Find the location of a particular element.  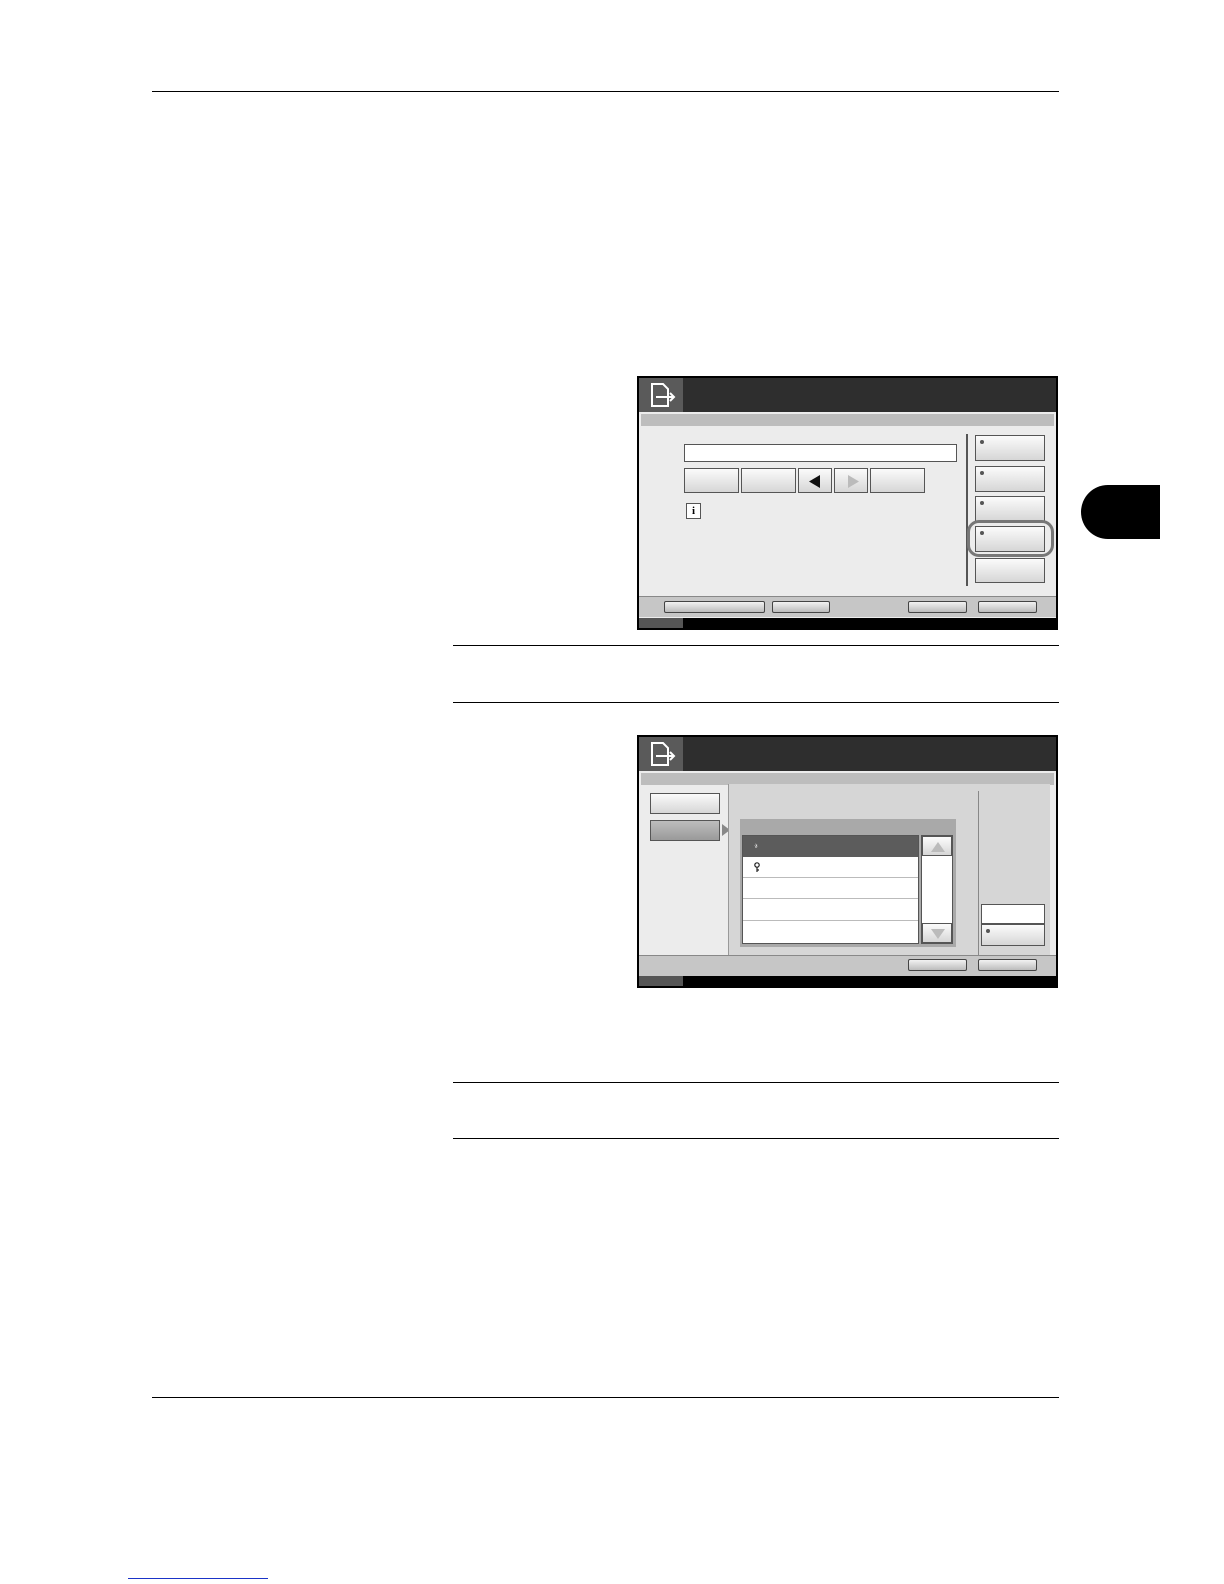

content-divider is located at coordinates (978, 873).